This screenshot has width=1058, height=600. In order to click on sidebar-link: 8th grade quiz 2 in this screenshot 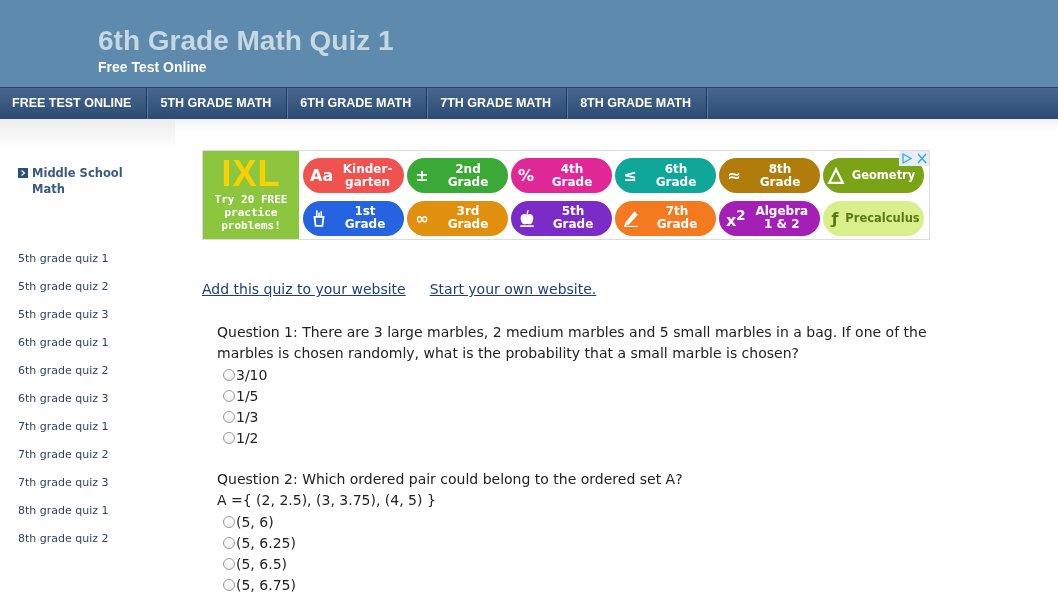, I will do `click(96, 539)`.